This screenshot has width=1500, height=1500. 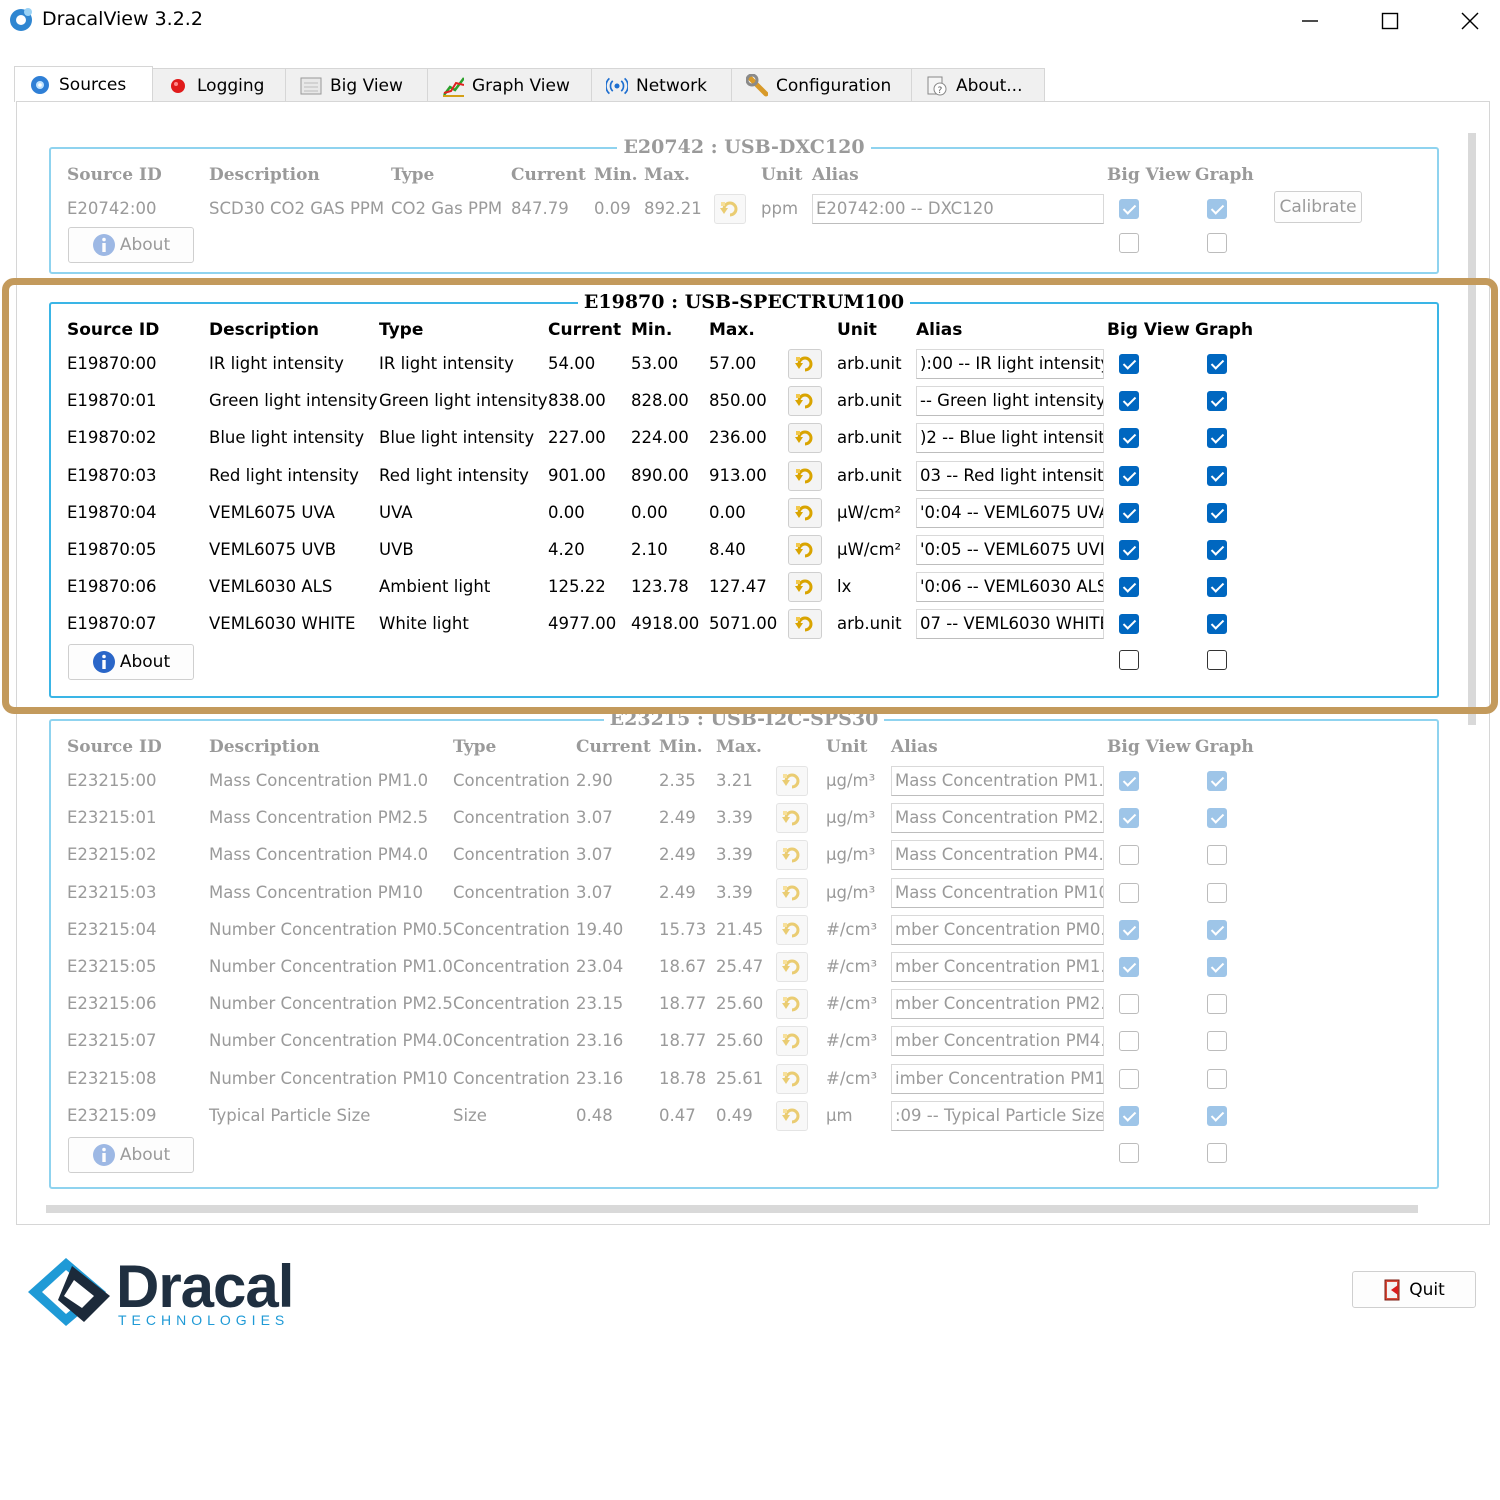 What do you see at coordinates (600, 1078) in the screenshot?
I see `cell-current: 23.16` at bounding box center [600, 1078].